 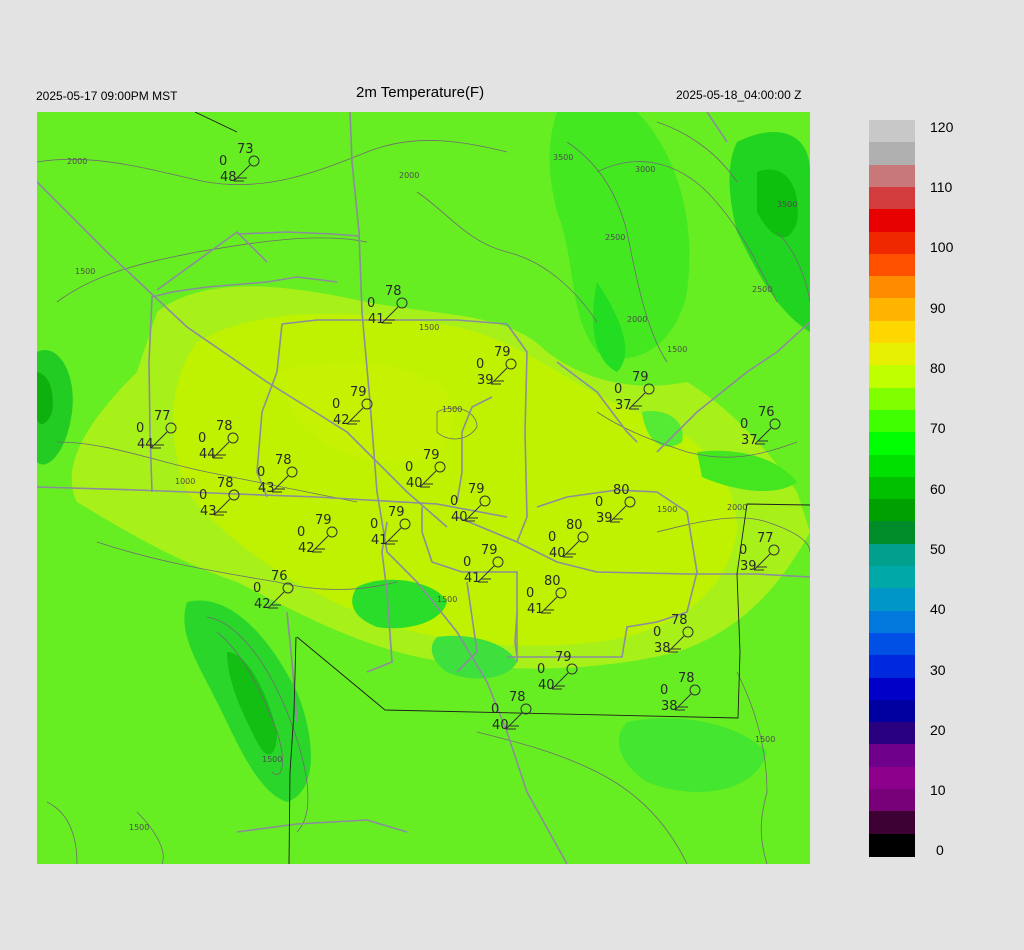 I want to click on colorbar-tick-label: 40, so click(x=938, y=609).